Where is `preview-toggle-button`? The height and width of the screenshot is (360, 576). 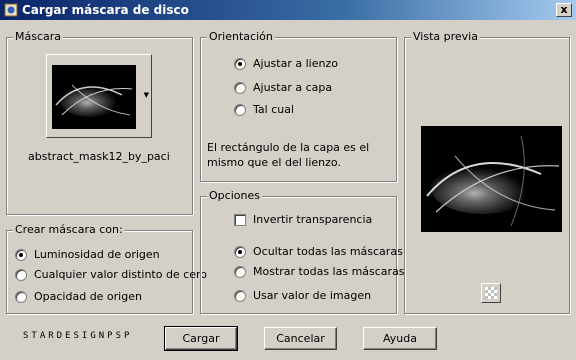 preview-toggle-button is located at coordinates (491, 293).